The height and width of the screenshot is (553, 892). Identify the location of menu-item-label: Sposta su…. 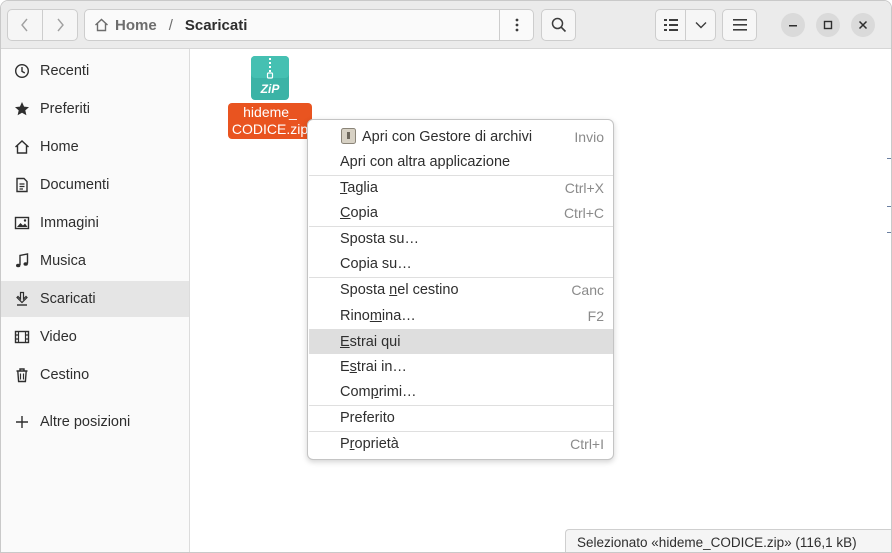
(379, 238).